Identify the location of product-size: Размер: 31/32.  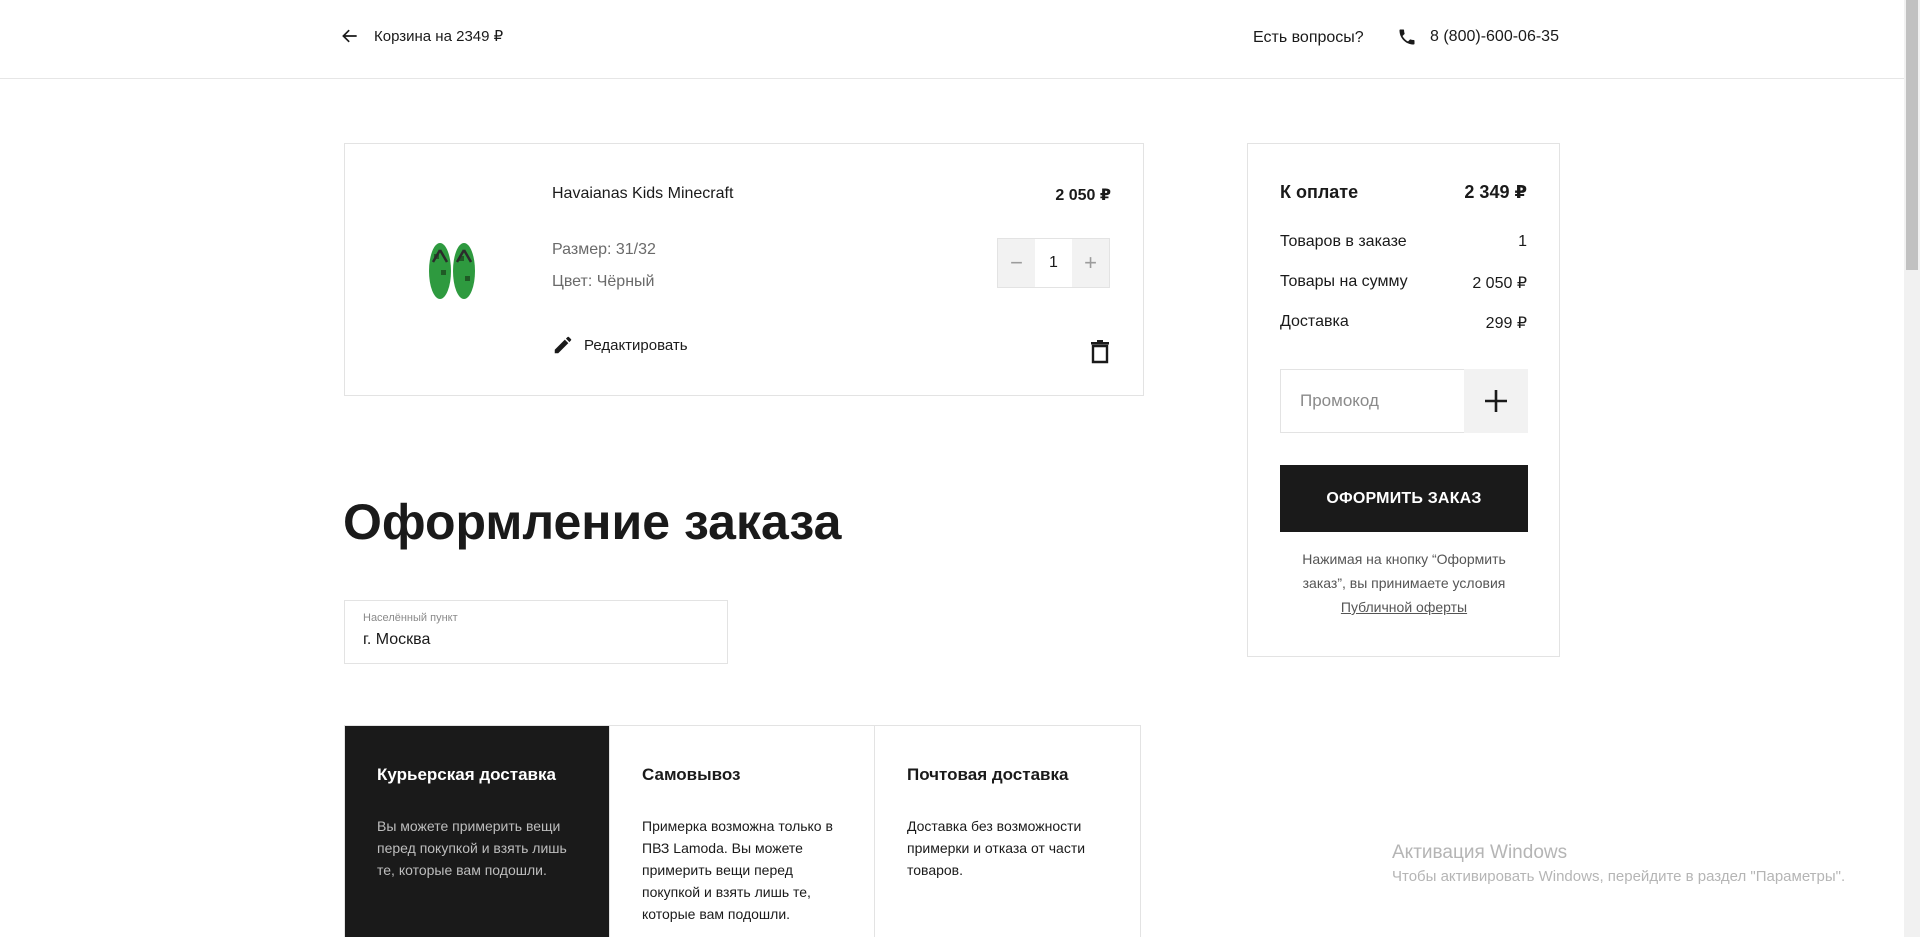
(604, 249).